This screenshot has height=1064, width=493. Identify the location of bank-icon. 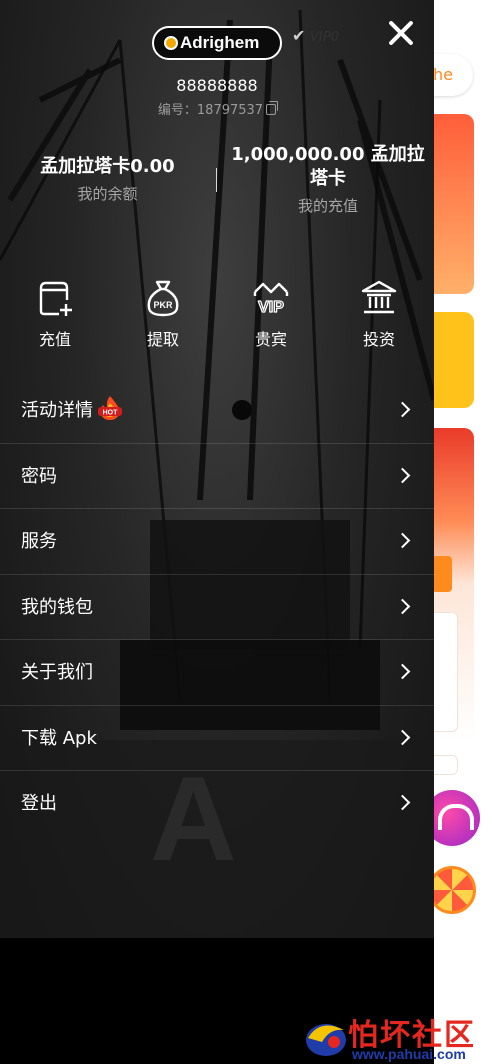
(379, 298).